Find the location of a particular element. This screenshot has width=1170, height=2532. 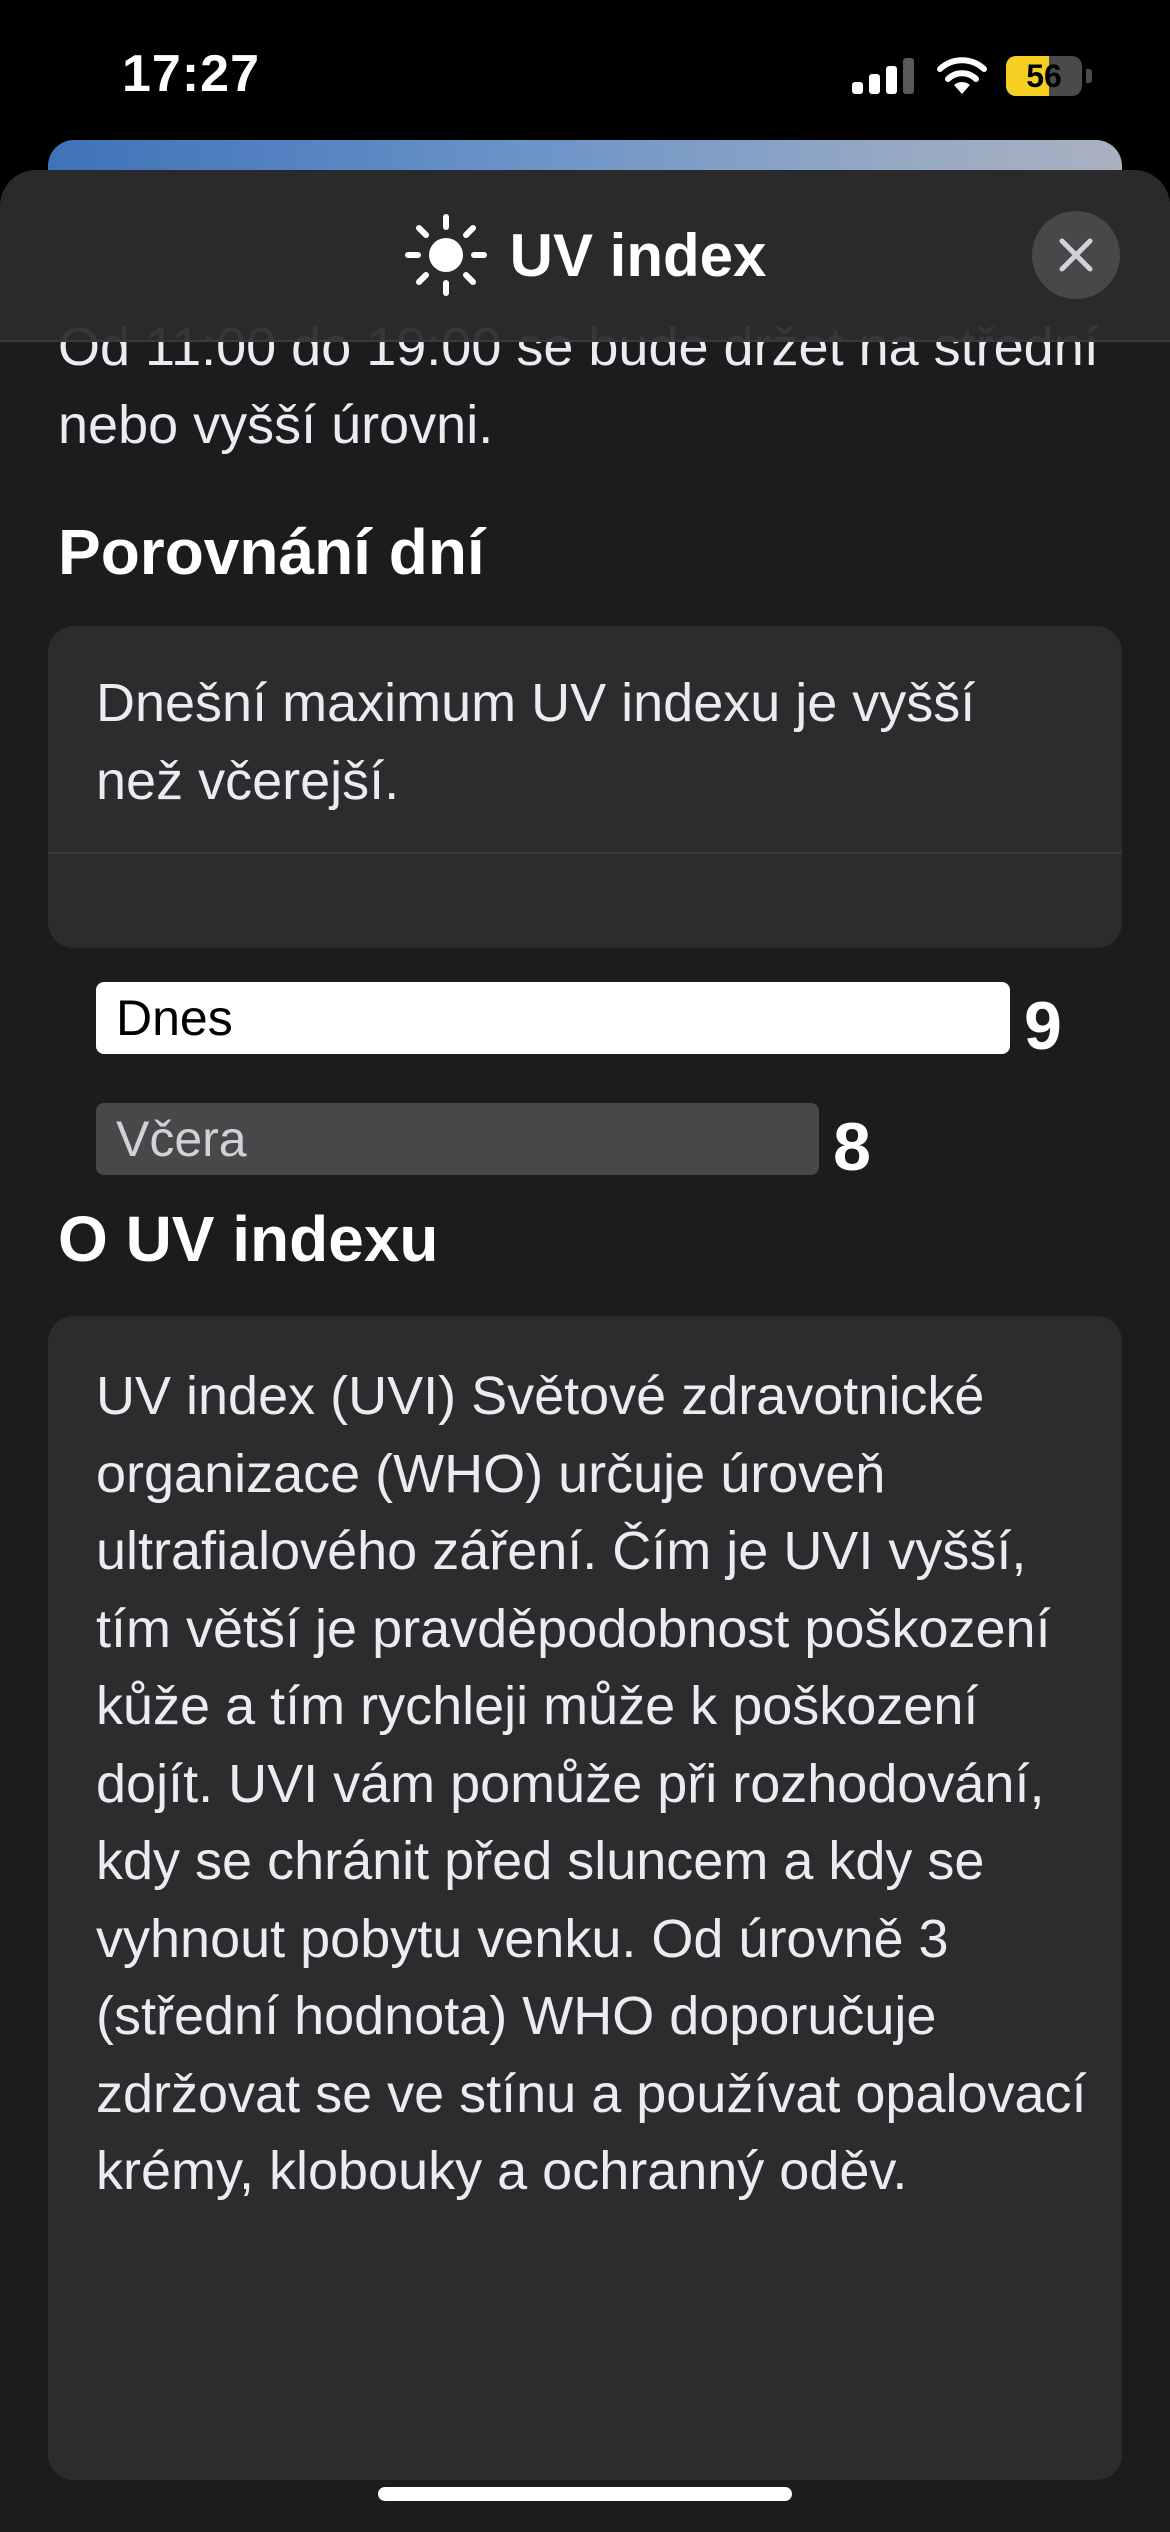

battery-level: 56 is located at coordinates (1044, 76).